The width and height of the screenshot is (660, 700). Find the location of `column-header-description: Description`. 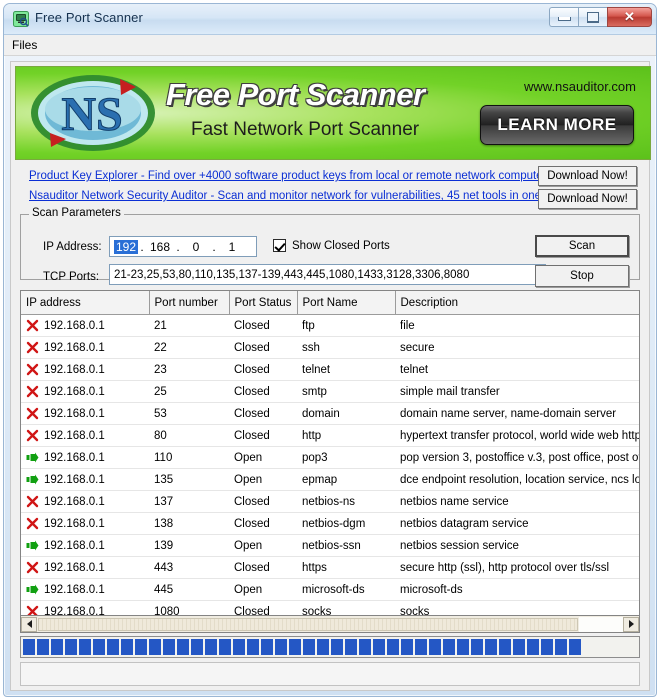

column-header-description: Description is located at coordinates (517, 303).